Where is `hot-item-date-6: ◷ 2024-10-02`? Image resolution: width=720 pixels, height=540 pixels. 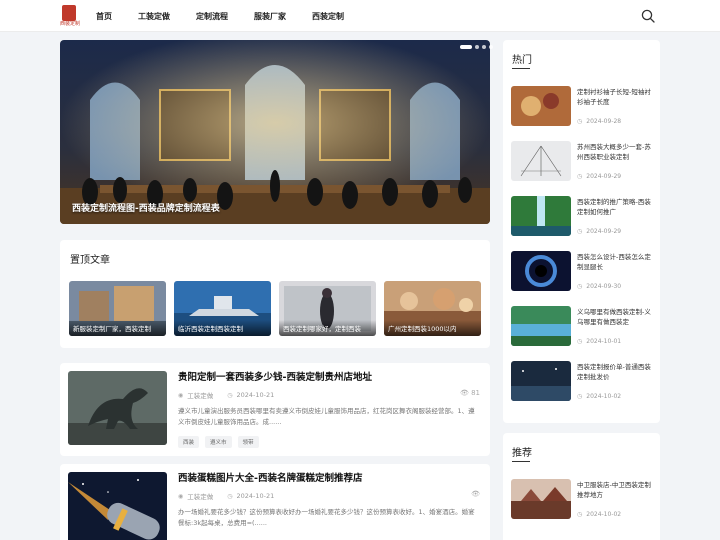 hot-item-date-6: ◷ 2024-10-02 is located at coordinates (599, 396).